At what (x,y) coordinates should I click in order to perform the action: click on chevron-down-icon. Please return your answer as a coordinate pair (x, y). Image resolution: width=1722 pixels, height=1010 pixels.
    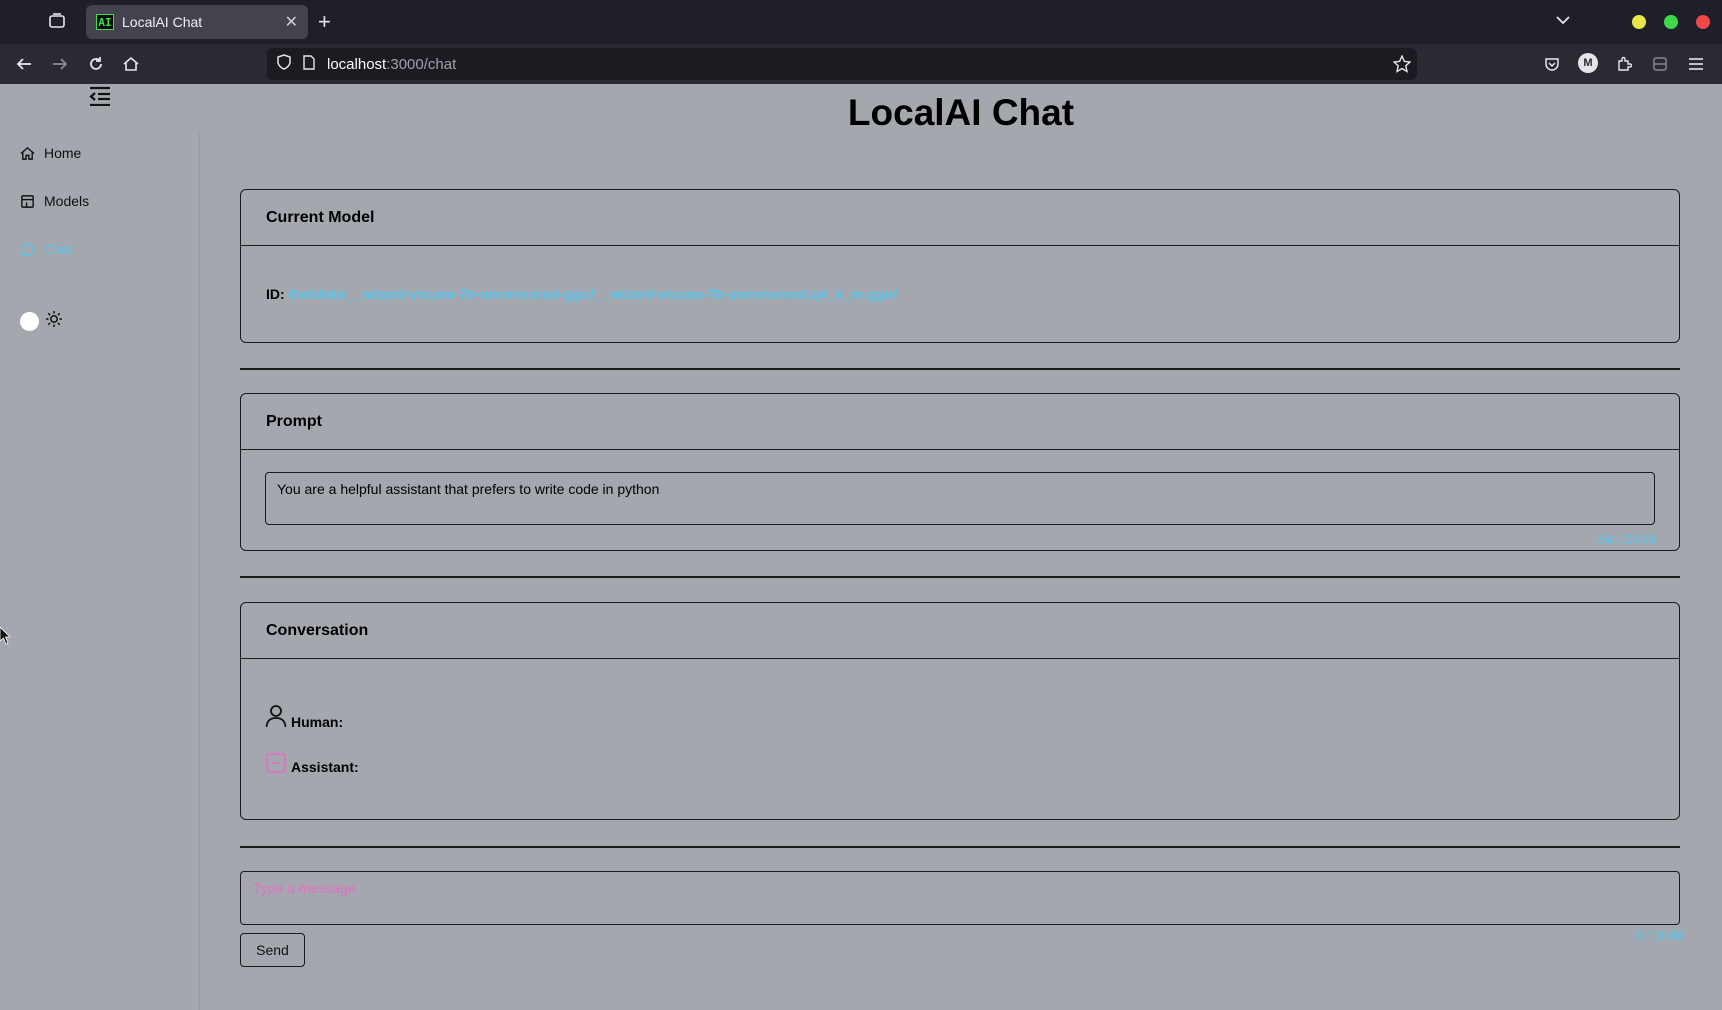
    Looking at the image, I should click on (1563, 21).